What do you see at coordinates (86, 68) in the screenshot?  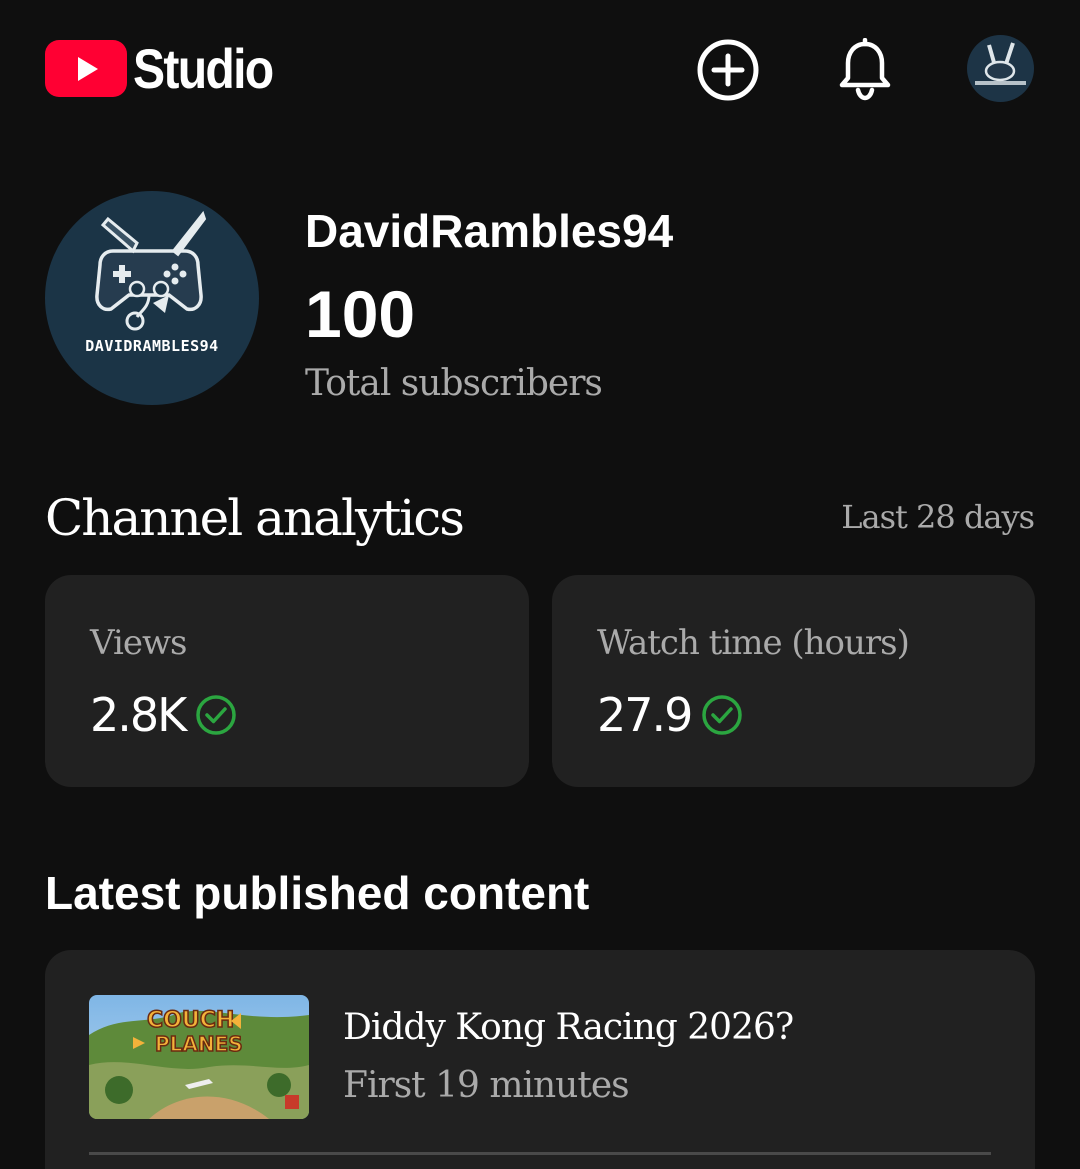 I see `youtube-logo-icon` at bounding box center [86, 68].